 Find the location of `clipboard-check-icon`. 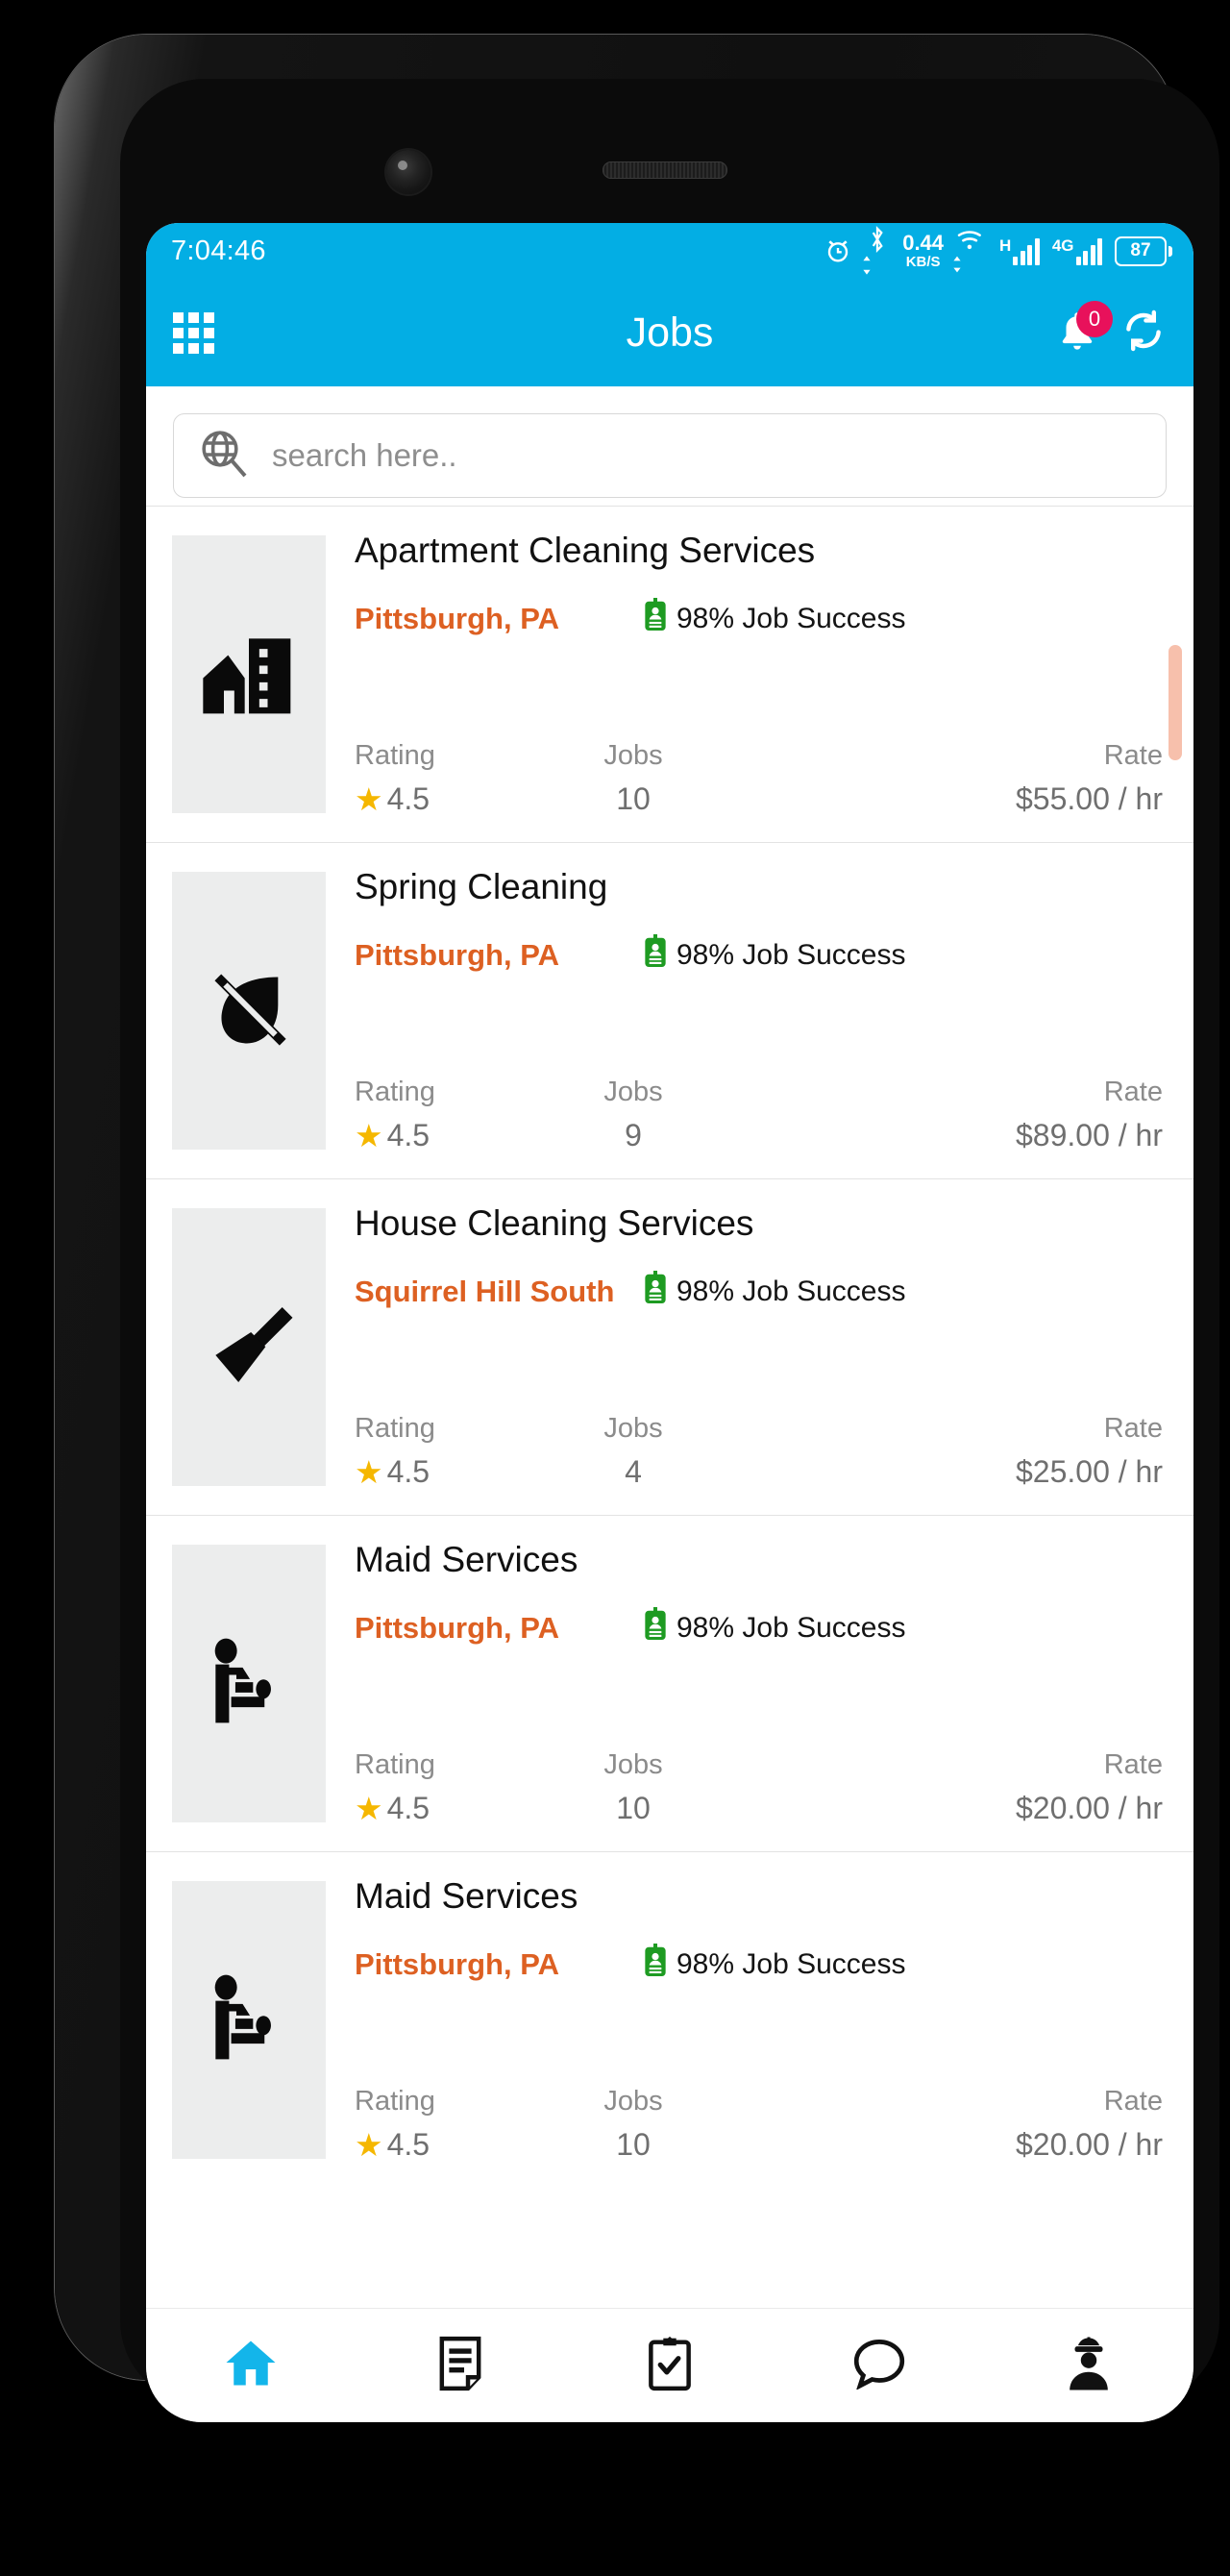

clipboard-check-icon is located at coordinates (670, 2366).